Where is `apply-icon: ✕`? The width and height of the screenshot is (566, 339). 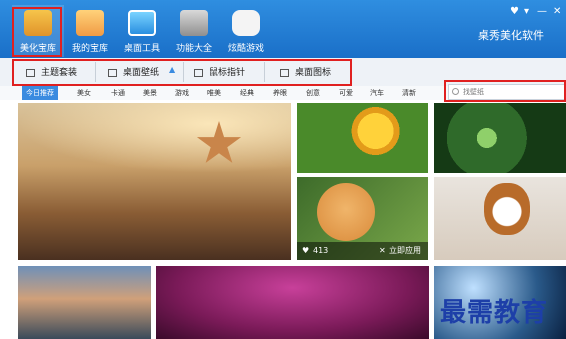 apply-icon: ✕ is located at coordinates (382, 250).